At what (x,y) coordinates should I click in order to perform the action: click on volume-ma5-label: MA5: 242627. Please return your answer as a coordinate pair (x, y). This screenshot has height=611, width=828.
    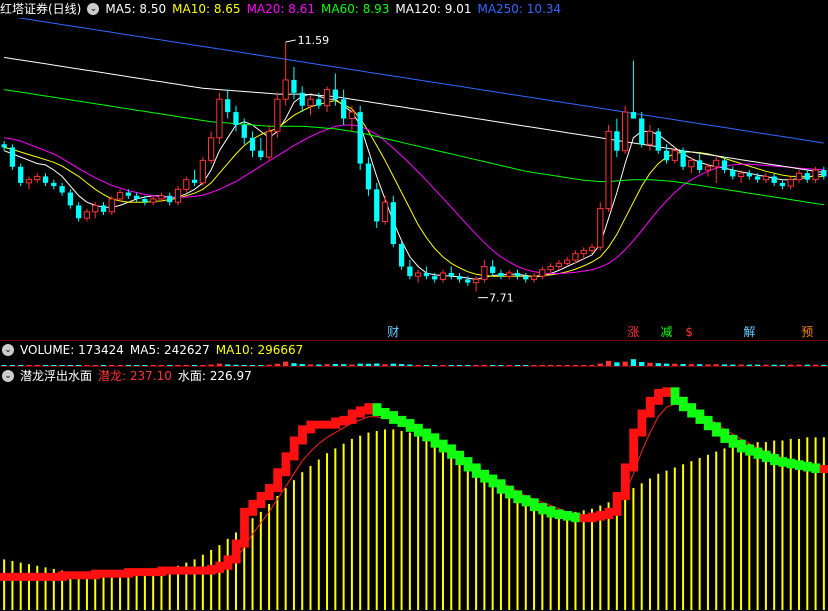
    Looking at the image, I should click on (169, 350).